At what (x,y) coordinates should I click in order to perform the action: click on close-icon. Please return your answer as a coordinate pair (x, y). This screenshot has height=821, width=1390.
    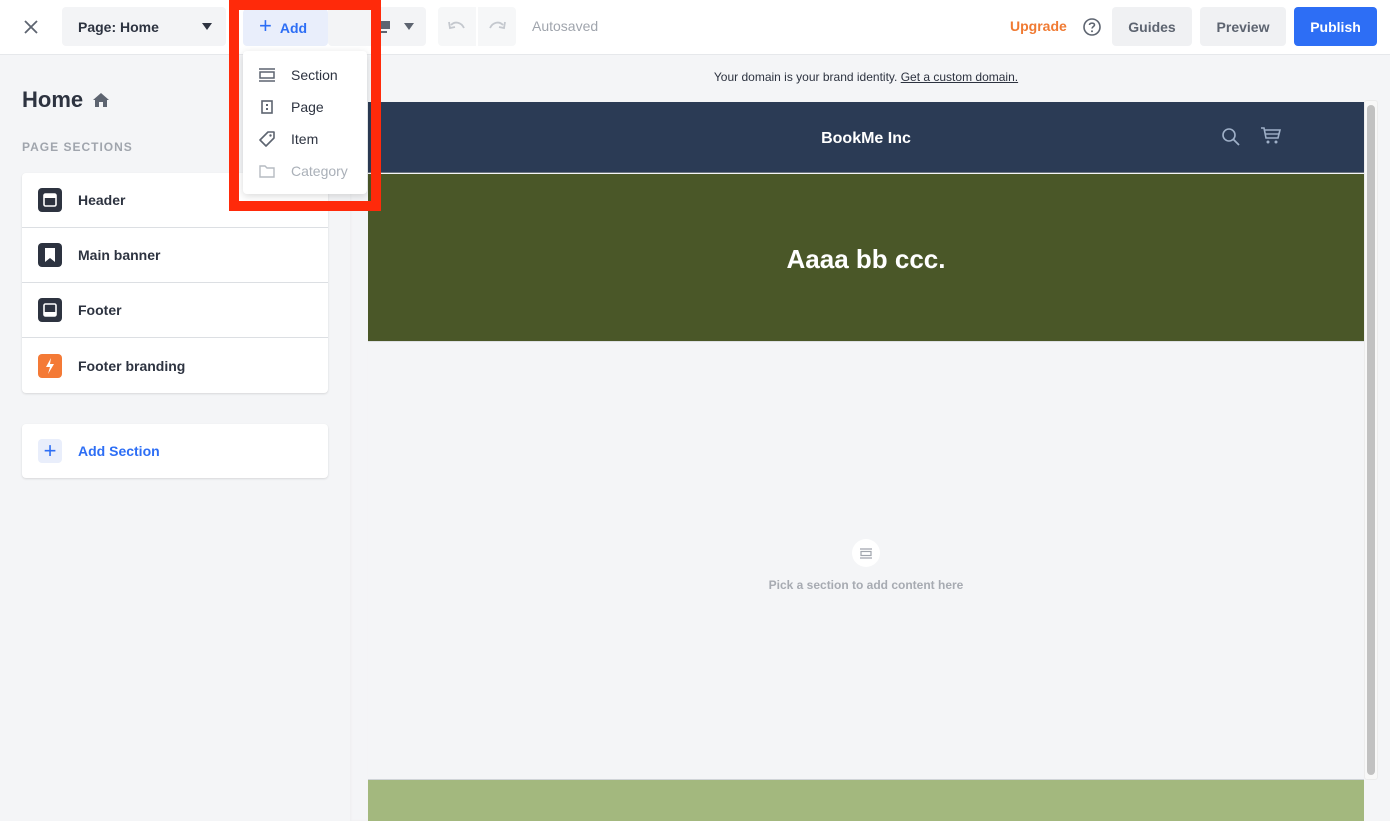
    Looking at the image, I should click on (31, 27).